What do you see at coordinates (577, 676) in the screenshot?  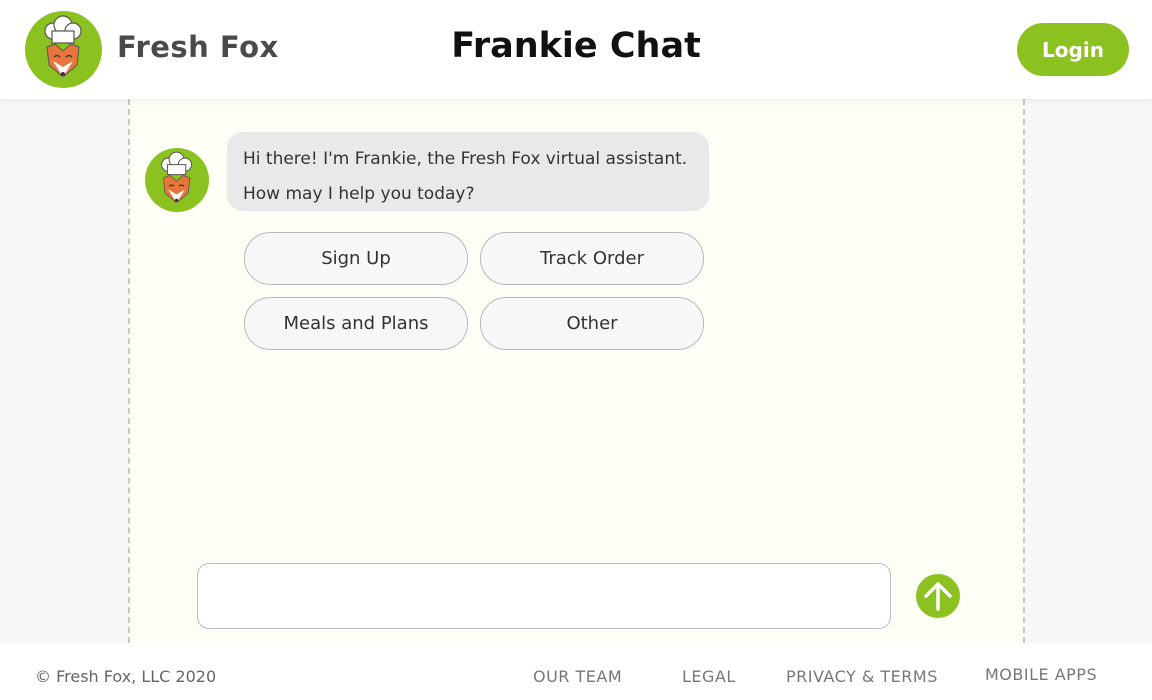 I see `footer-link-our-team: OUR TEAM` at bounding box center [577, 676].